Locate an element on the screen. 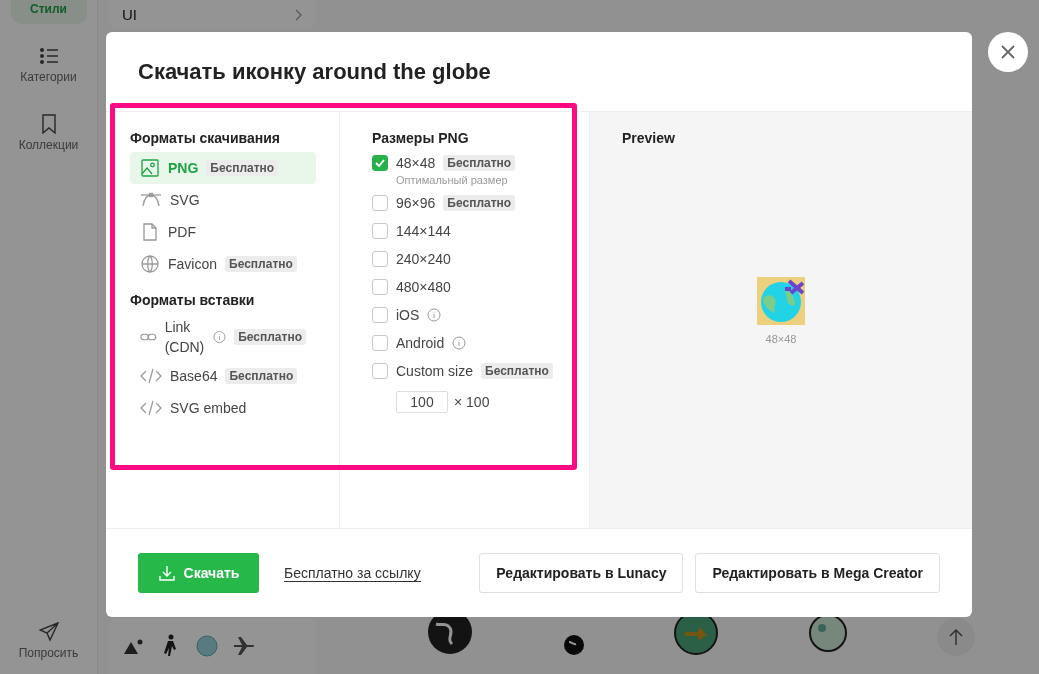 This screenshot has width=1039, height=674. size-note: Оптимальный размер is located at coordinates (452, 180).